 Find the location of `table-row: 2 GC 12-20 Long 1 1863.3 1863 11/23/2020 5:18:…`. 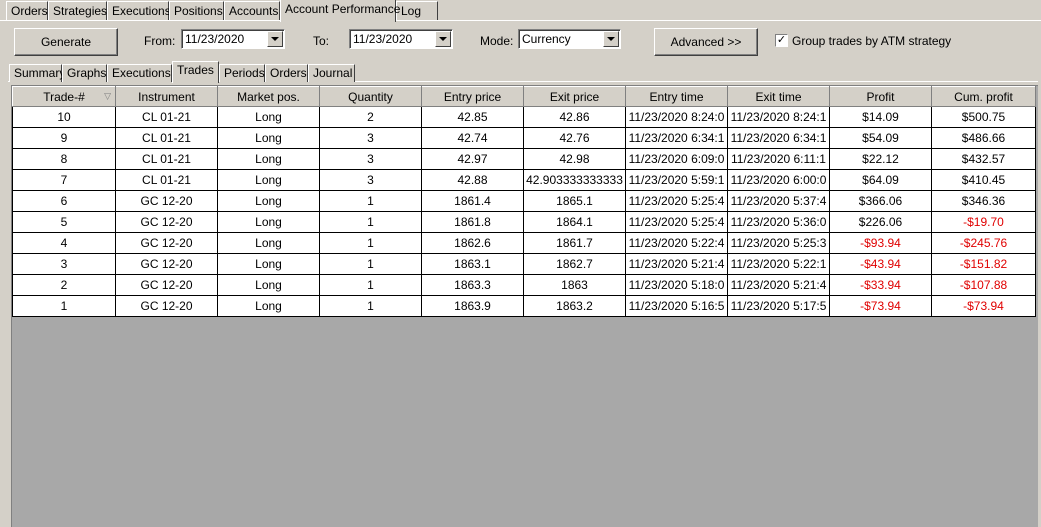

table-row: 2 GC 12-20 Long 1 1863.3 1863 11/23/2020 5:18:… is located at coordinates (524, 285).